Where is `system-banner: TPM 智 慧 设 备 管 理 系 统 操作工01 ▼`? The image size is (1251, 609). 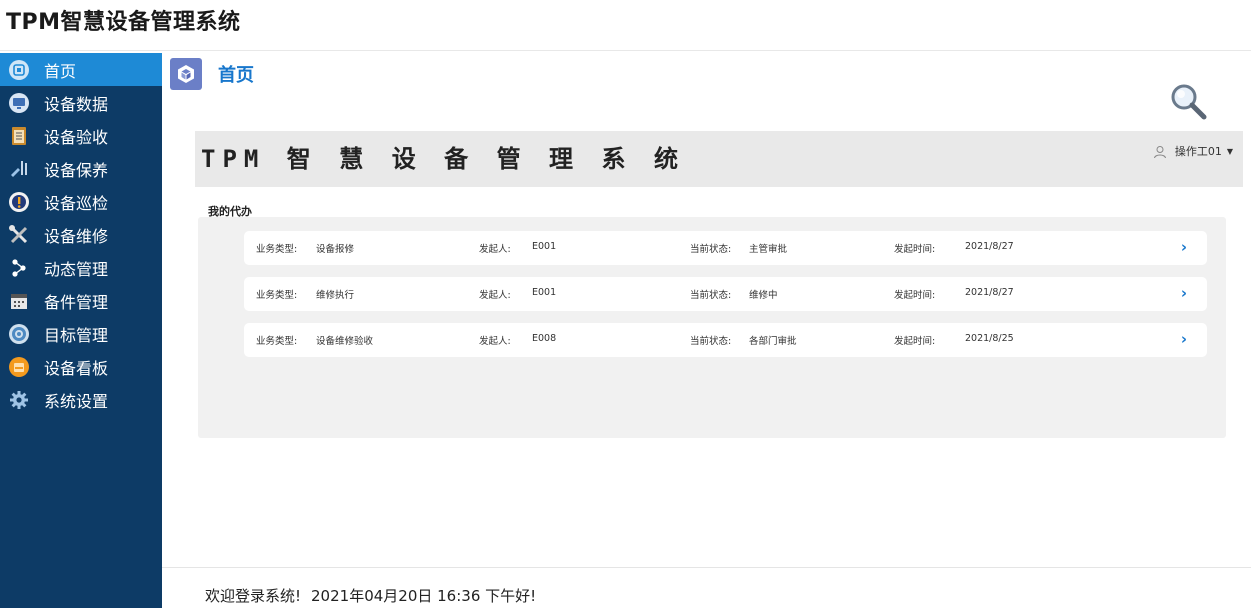
system-banner: TPM 智 慧 设 备 管 理 系 统 操作工01 ▼ is located at coordinates (719, 159).